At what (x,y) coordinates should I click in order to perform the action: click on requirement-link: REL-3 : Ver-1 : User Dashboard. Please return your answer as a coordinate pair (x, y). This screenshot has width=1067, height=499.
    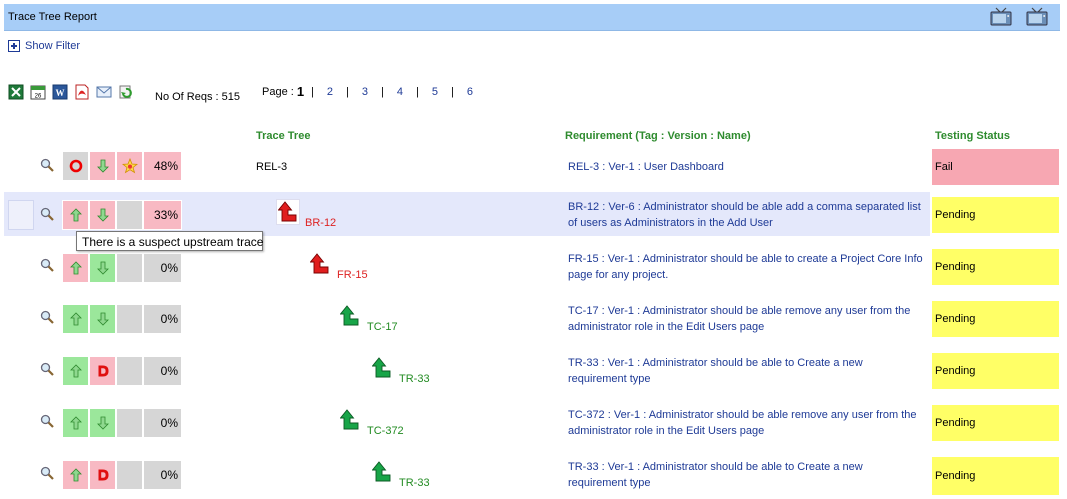
    Looking at the image, I should click on (746, 167).